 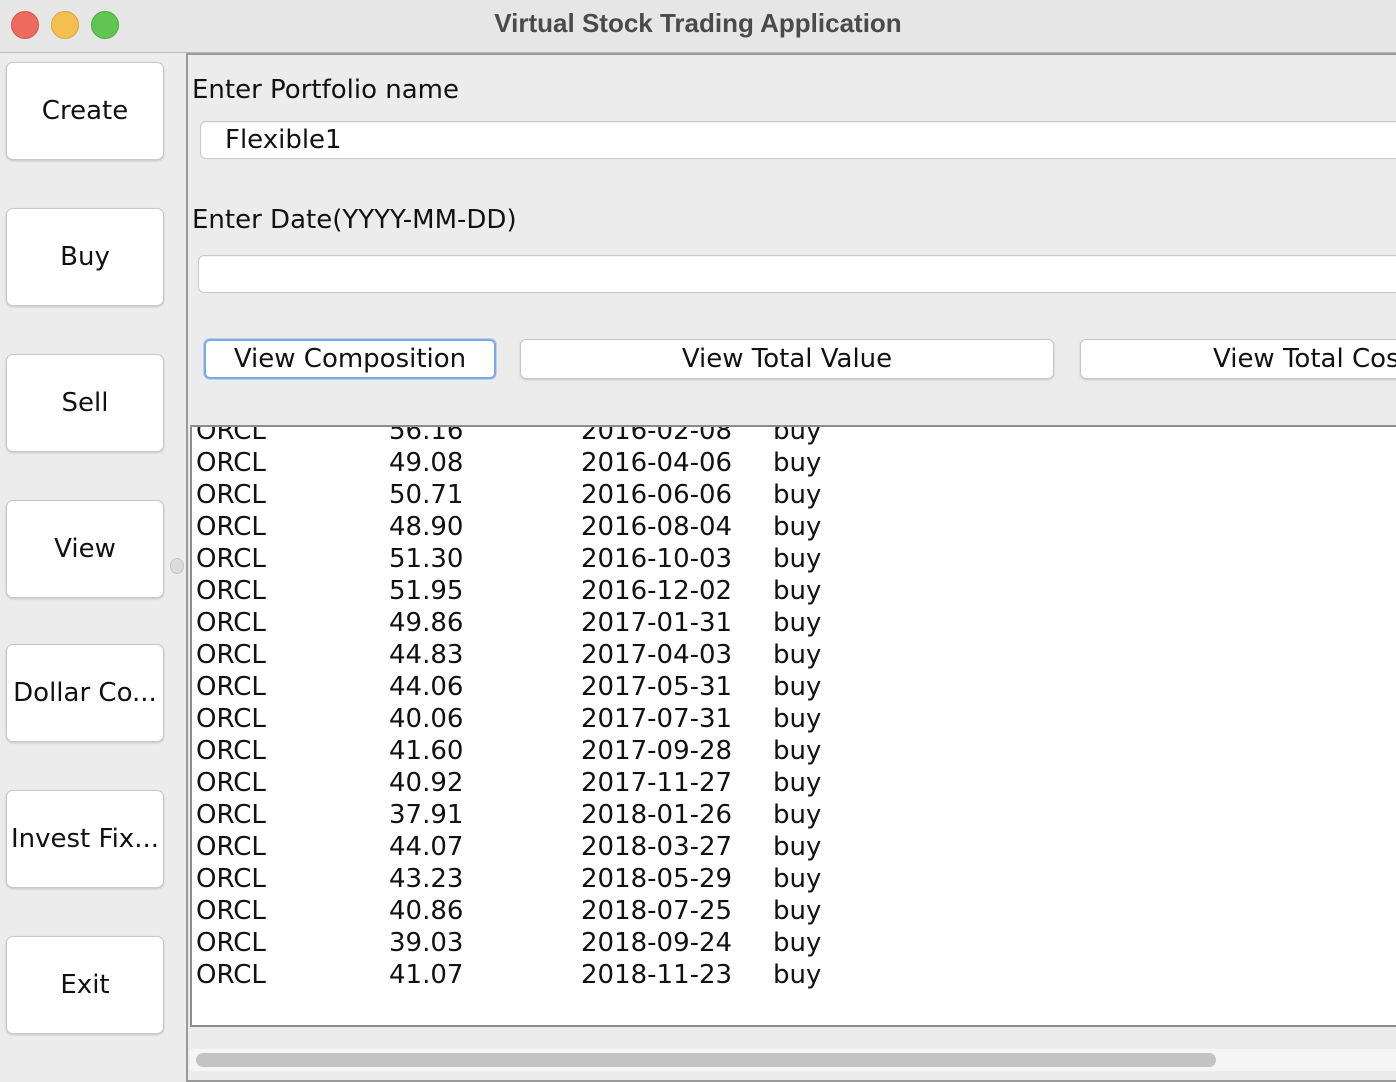 What do you see at coordinates (546, 943) in the screenshot?
I see `list-item: ORCL 39.03 2018-09-24 buy` at bounding box center [546, 943].